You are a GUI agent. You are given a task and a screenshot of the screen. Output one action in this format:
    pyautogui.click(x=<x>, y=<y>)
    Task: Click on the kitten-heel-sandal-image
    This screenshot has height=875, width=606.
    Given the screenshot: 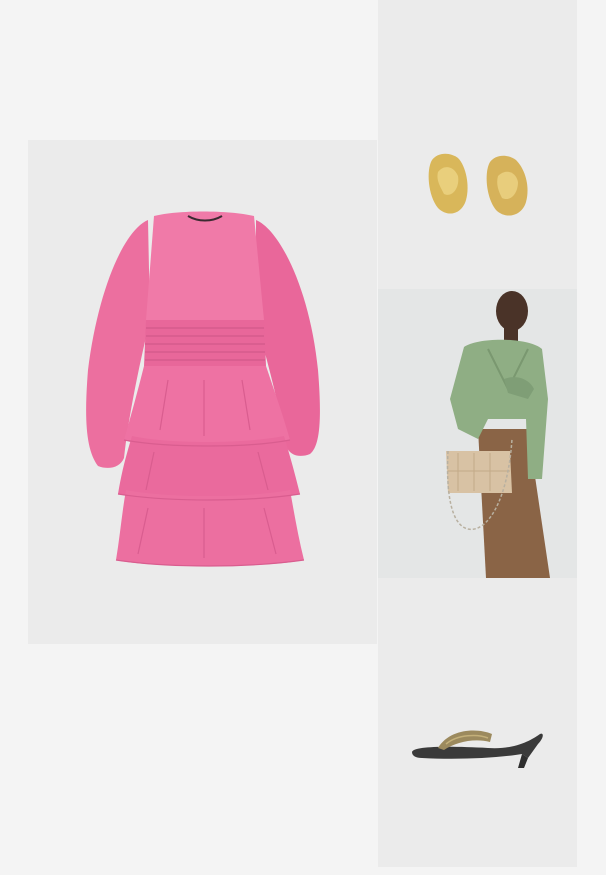 What is the action you would take?
    pyautogui.click(x=477, y=749)
    